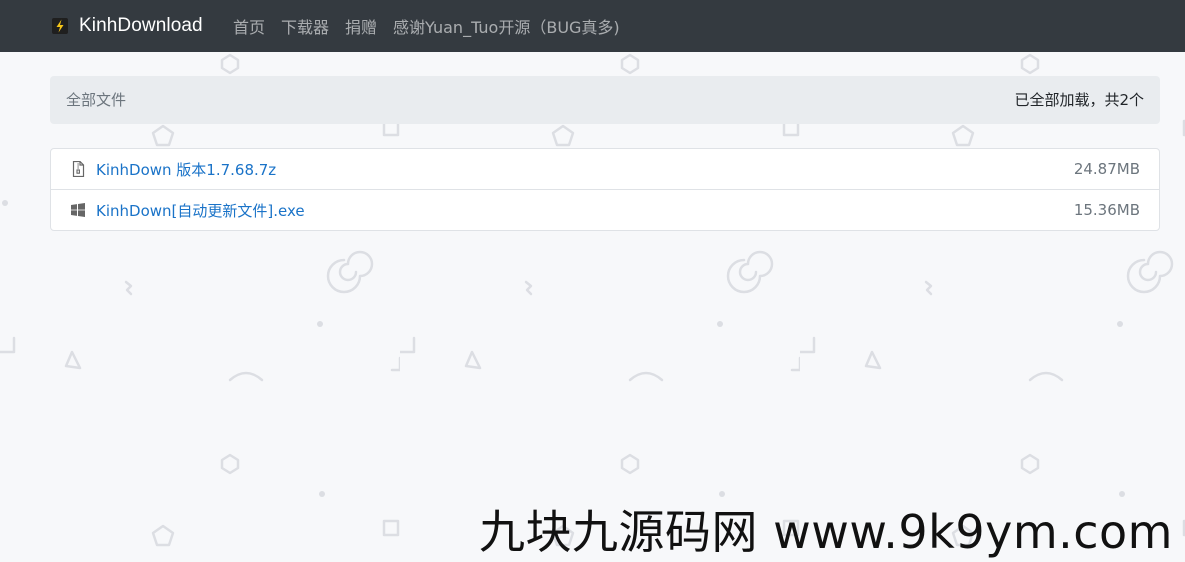 This screenshot has height=562, width=1185. What do you see at coordinates (141, 26) in the screenshot?
I see `brand-name: KinhDownload` at bounding box center [141, 26].